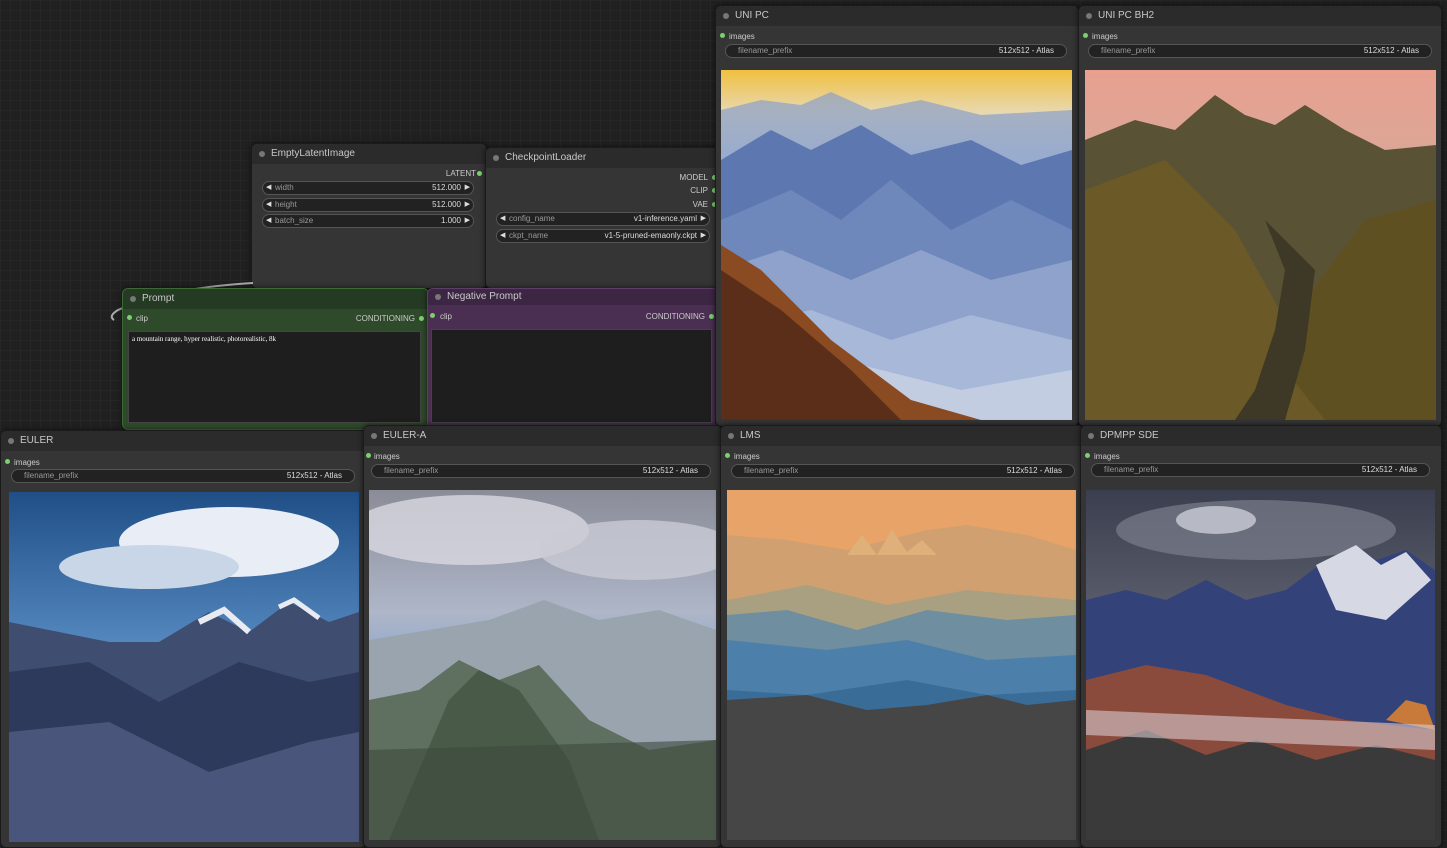 Image resolution: width=1447 pixels, height=848 pixels. What do you see at coordinates (450, 220) in the screenshot?
I see `widget-value: 1.000` at bounding box center [450, 220].